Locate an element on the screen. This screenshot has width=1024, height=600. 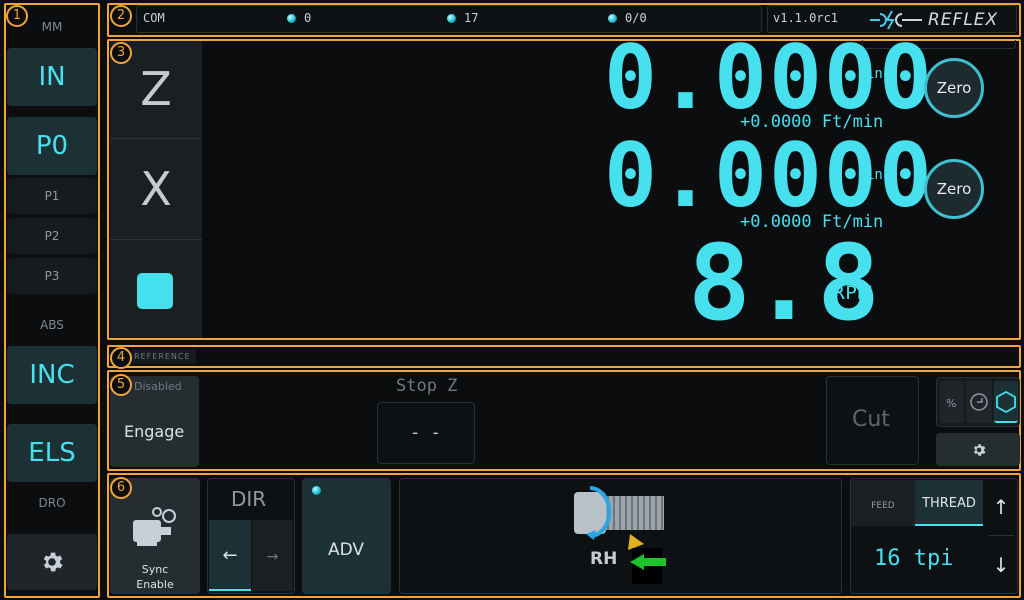
cut-button: Cut is located at coordinates (872, 420).